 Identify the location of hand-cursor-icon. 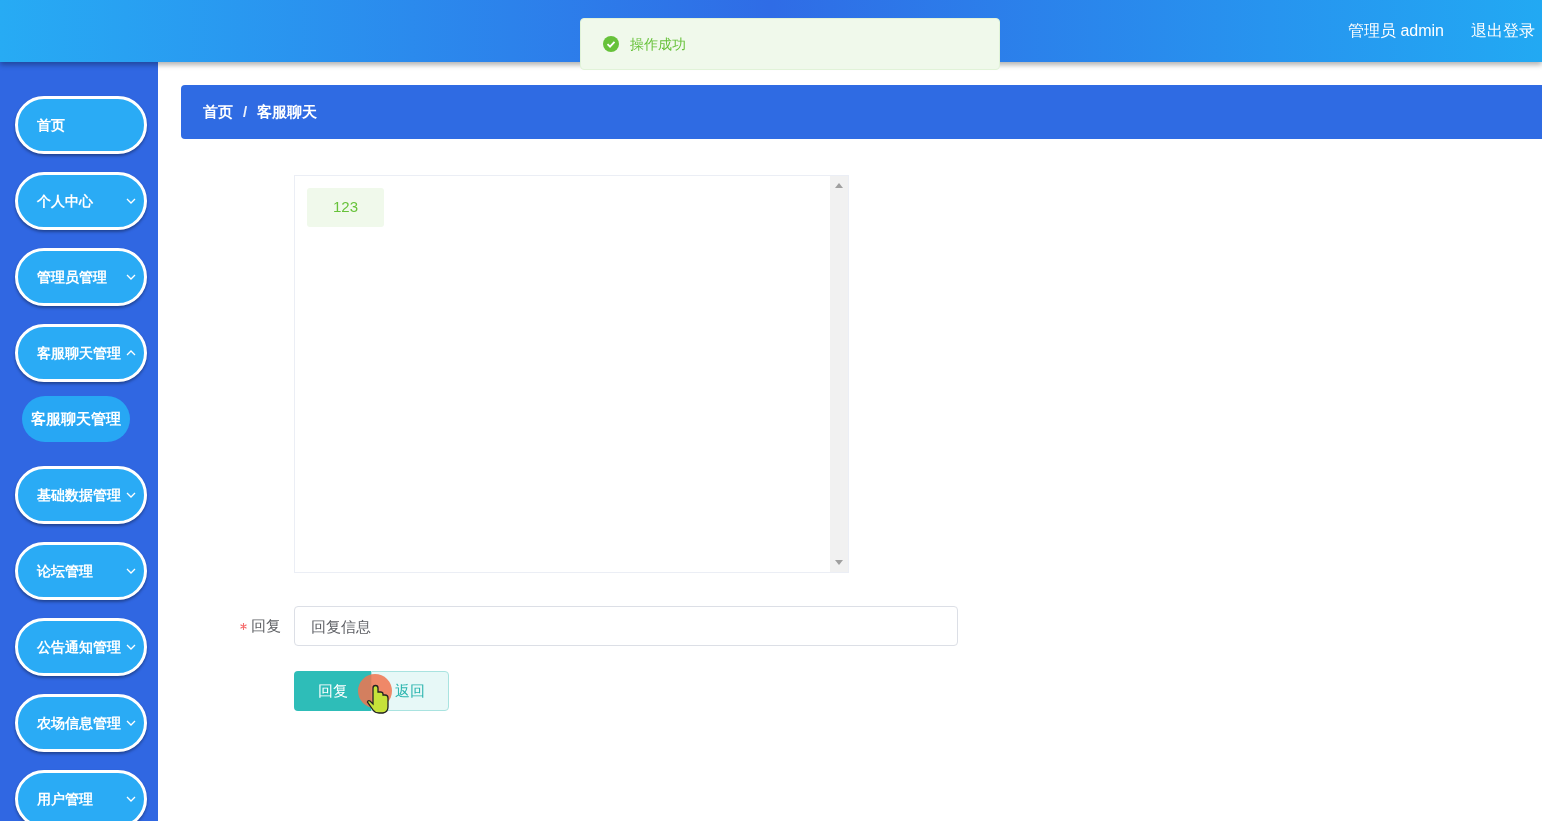
(375, 694).